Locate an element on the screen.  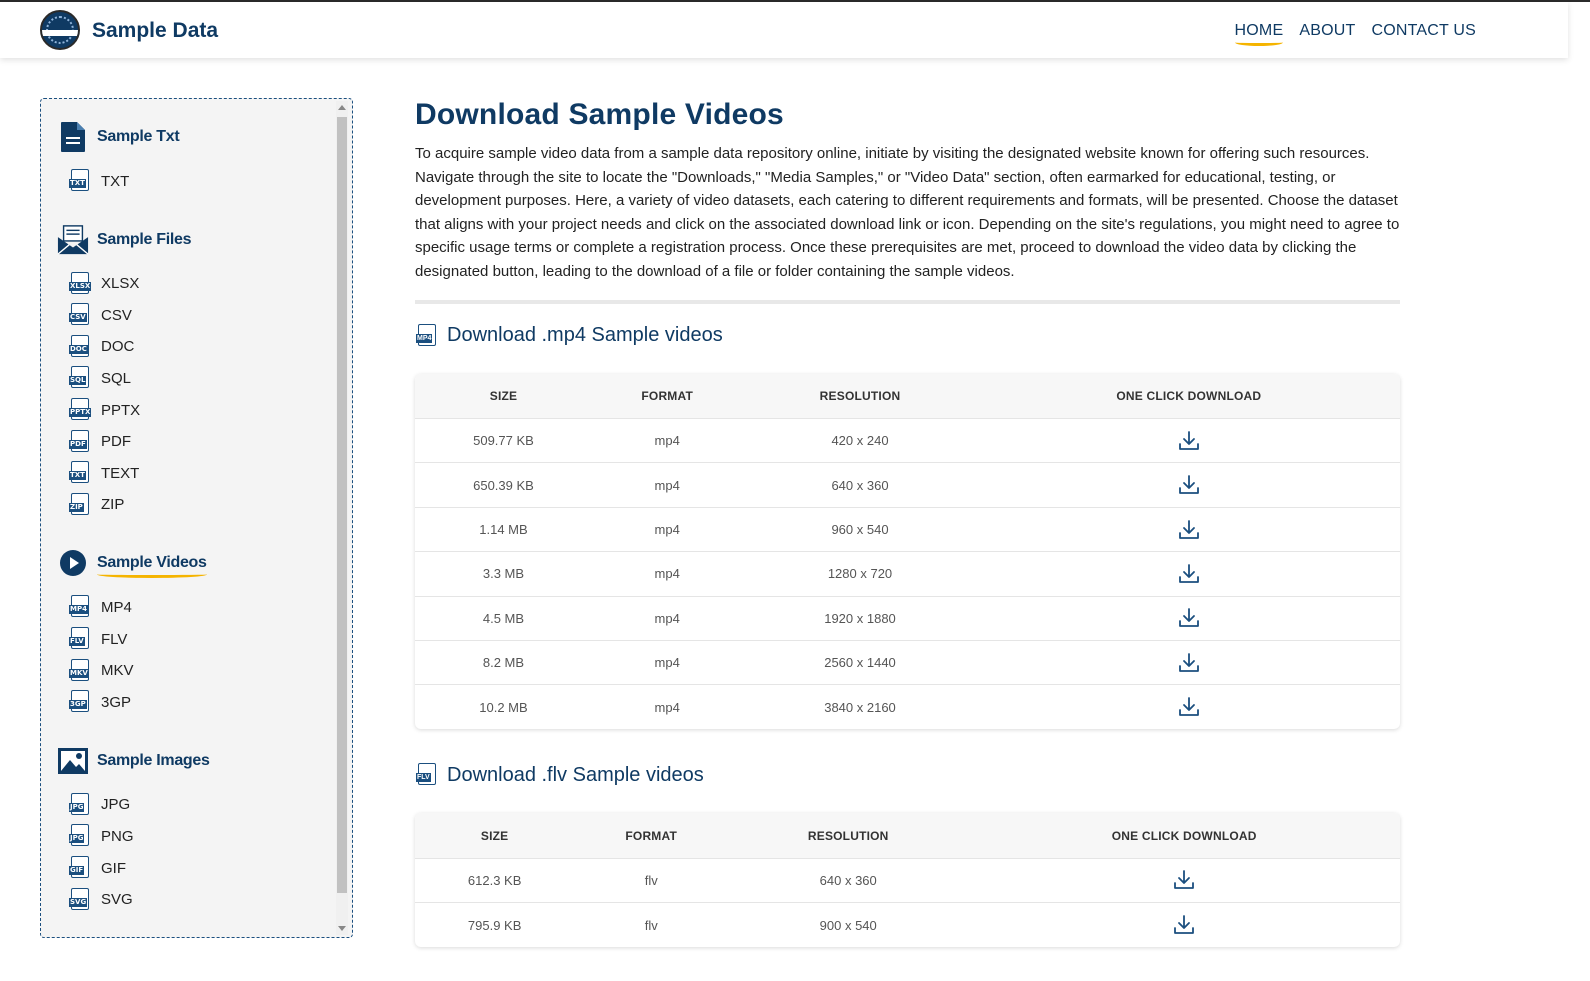
page-title: Download Sample Videos is located at coordinates (599, 114).